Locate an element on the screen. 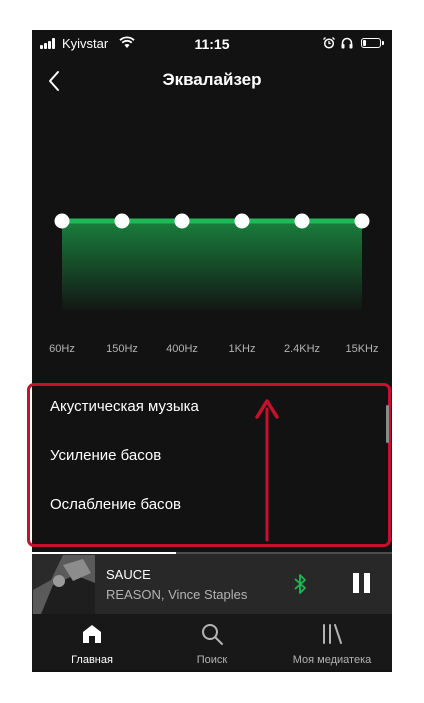 The width and height of the screenshot is (424, 703). eq-band-label-1: 150Hz is located at coordinates (122, 349).